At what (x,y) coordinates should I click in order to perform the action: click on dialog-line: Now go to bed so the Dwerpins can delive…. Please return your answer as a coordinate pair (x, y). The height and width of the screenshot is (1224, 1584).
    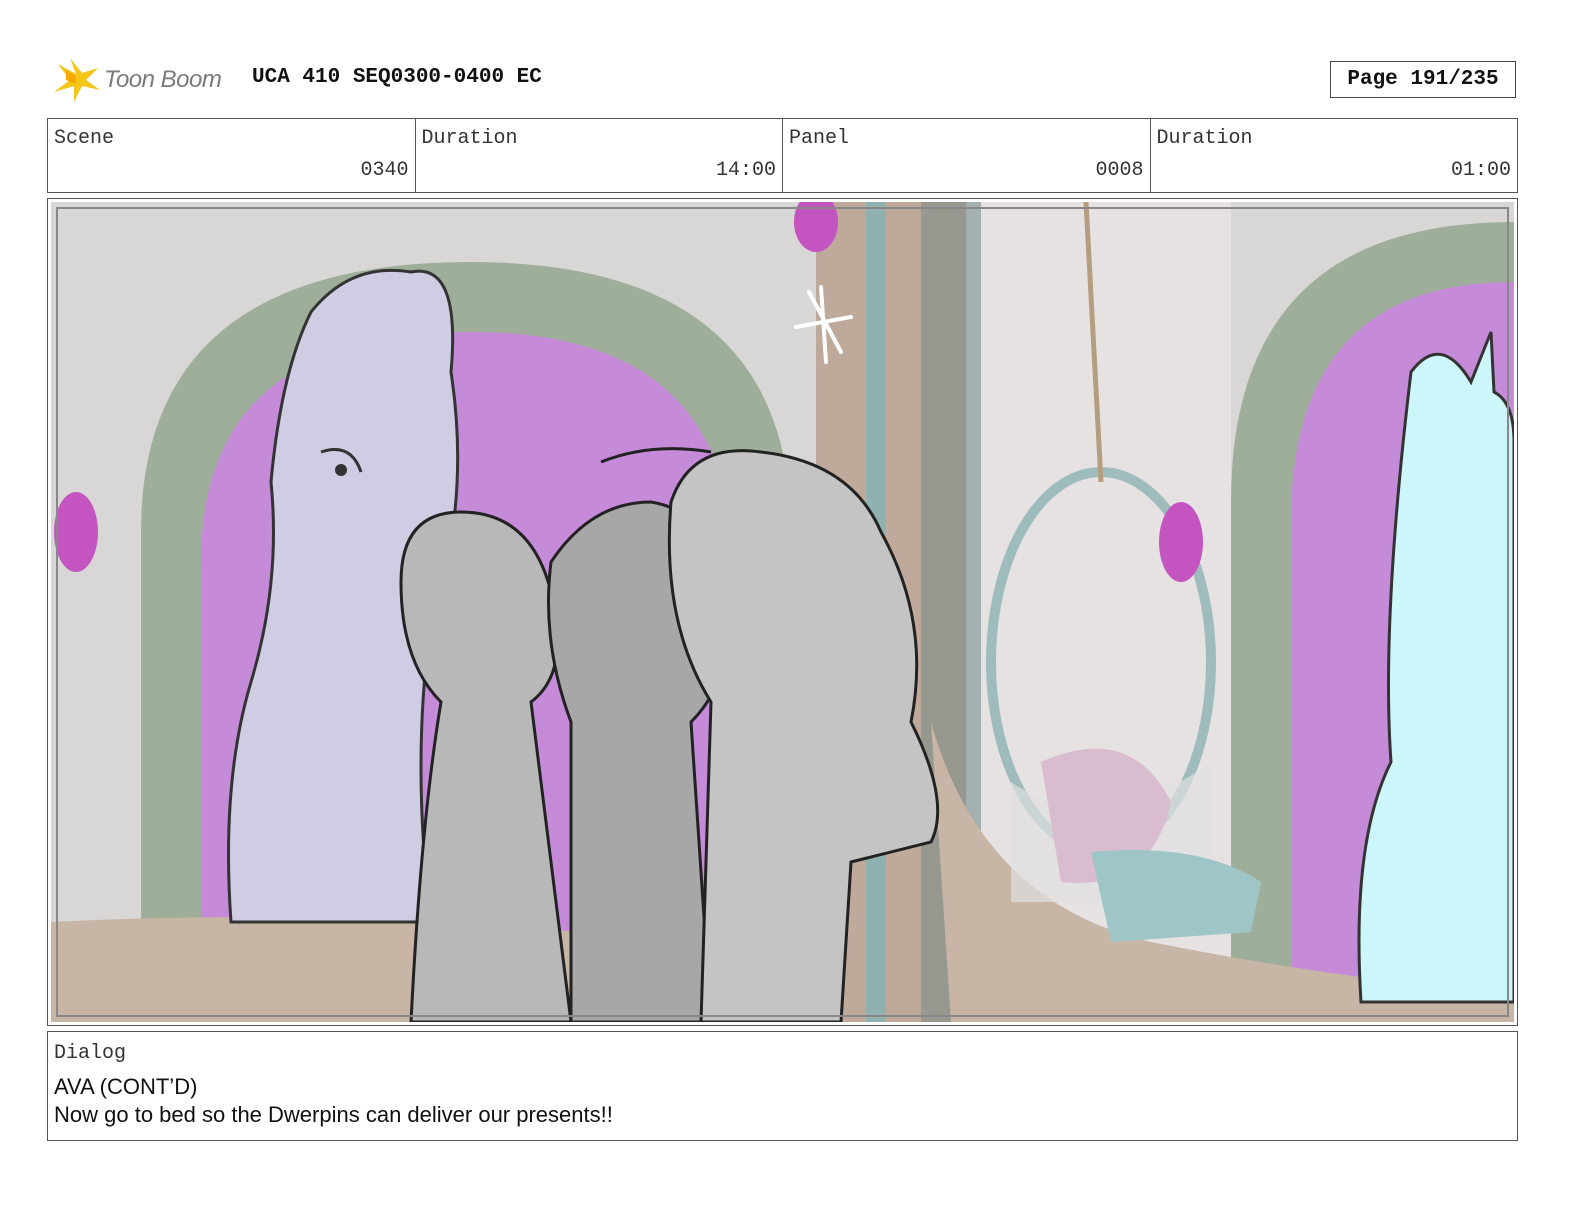
    Looking at the image, I should click on (333, 1114).